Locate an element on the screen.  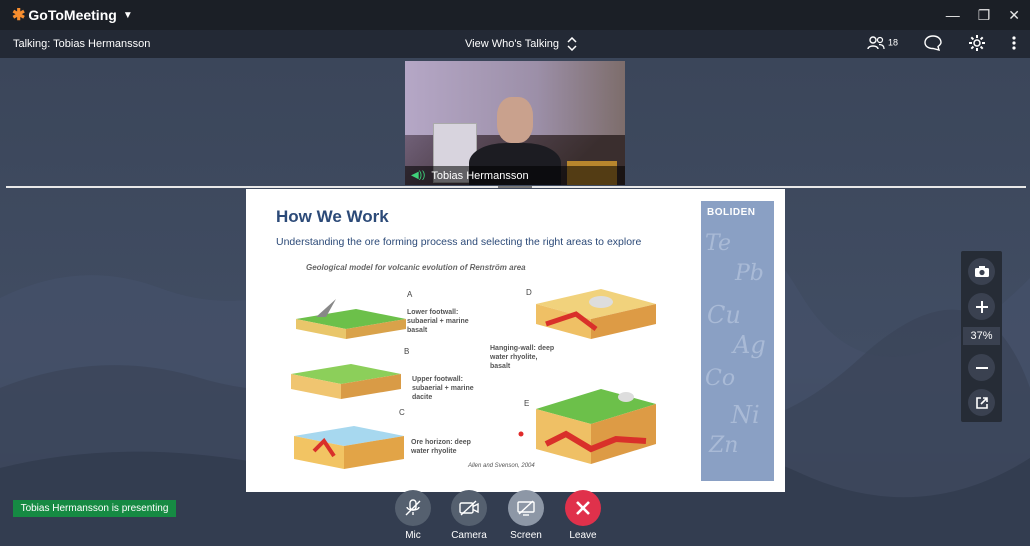
external-link-icon is located at coordinates (981, 402).